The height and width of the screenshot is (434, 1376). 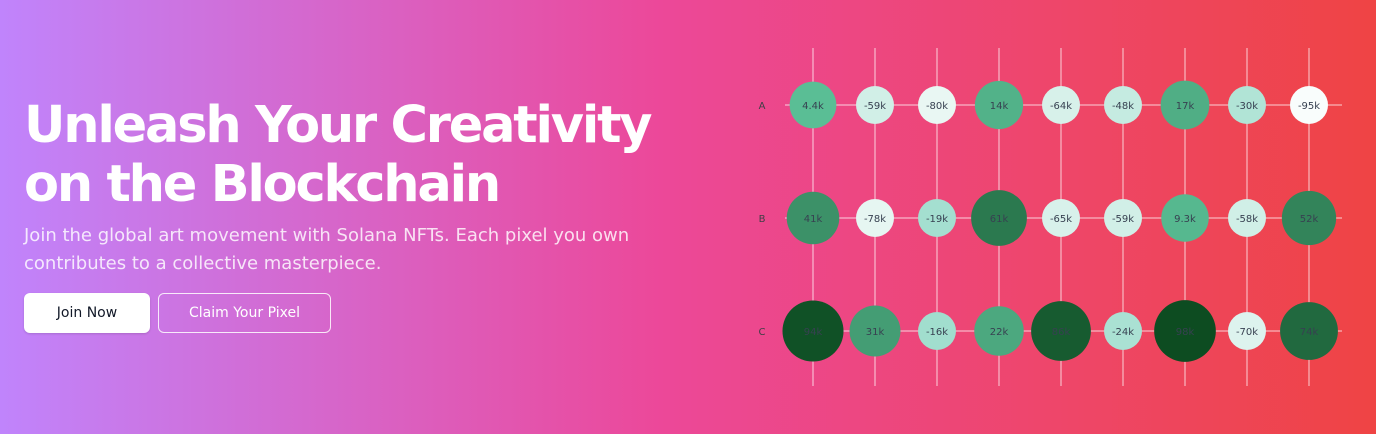 What do you see at coordinates (762, 106) in the screenshot?
I see `row-label-a: A` at bounding box center [762, 106].